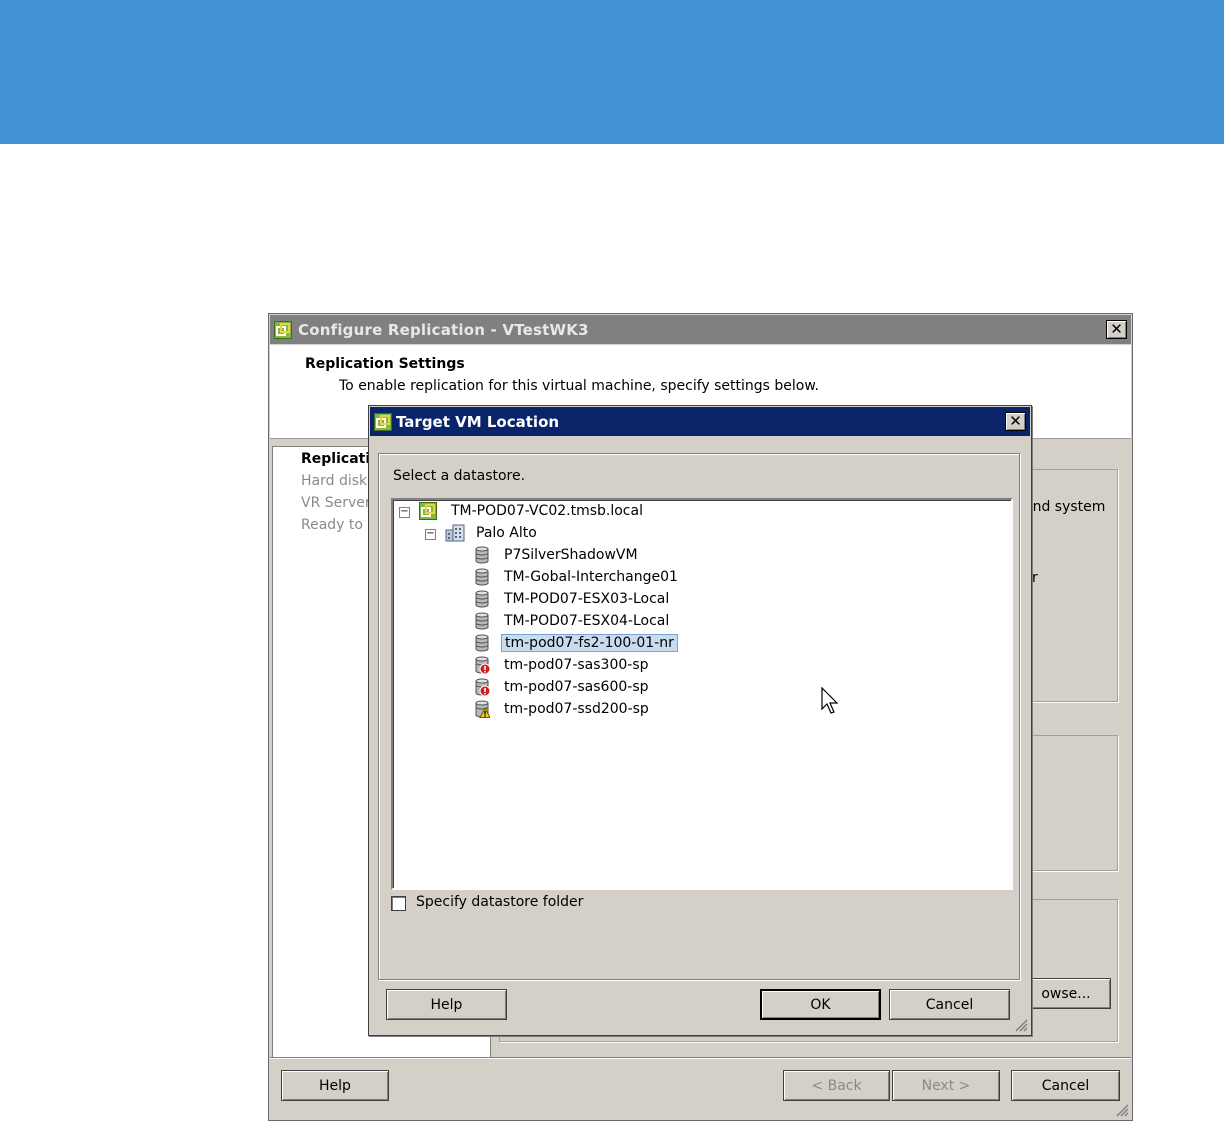 This screenshot has height=1123, width=1224. I want to click on footer-separator, so click(700, 1058).